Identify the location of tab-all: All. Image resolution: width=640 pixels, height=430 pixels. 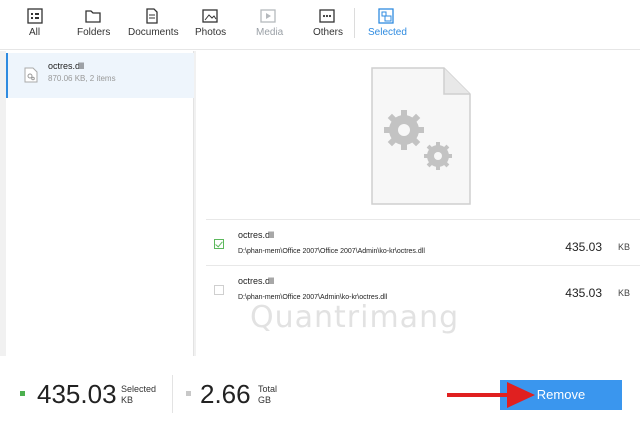
(35, 25).